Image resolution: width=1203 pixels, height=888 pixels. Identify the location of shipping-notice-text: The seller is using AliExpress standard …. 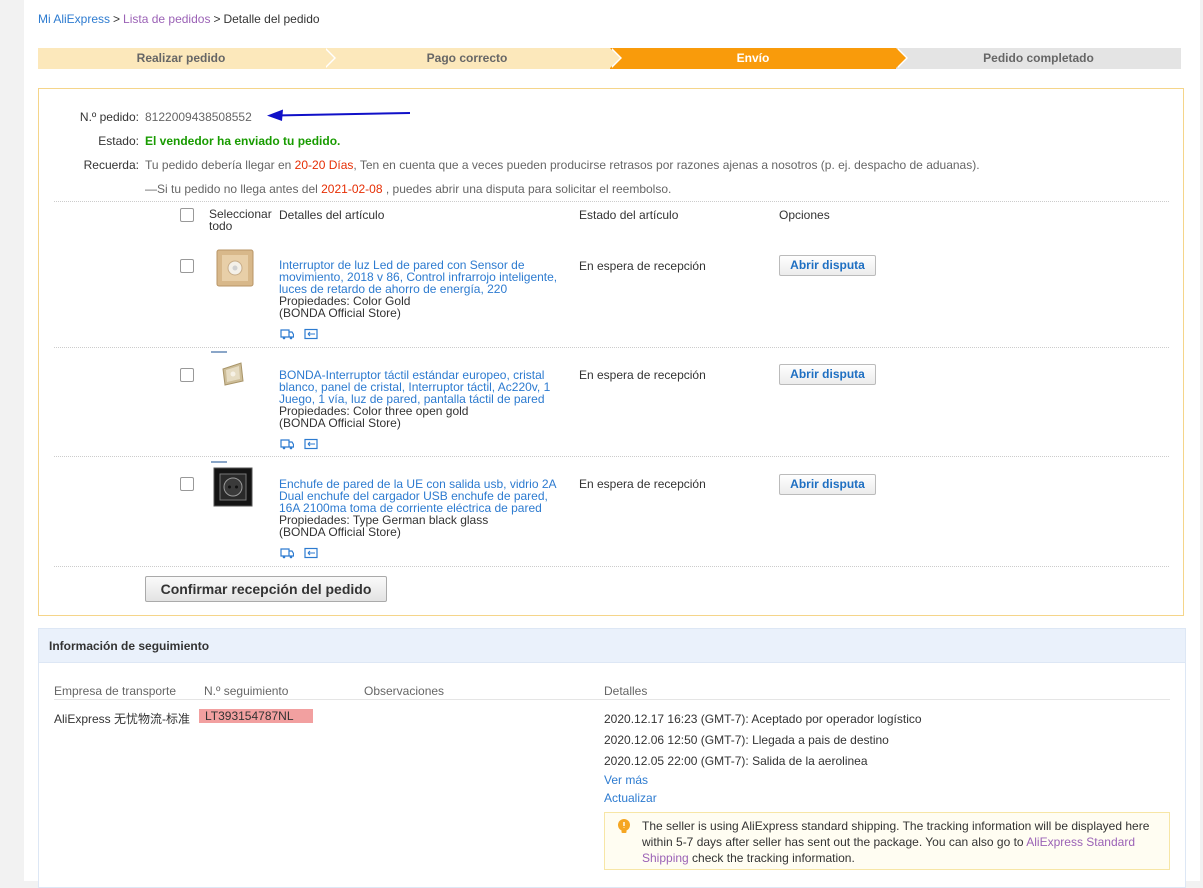
(902, 842).